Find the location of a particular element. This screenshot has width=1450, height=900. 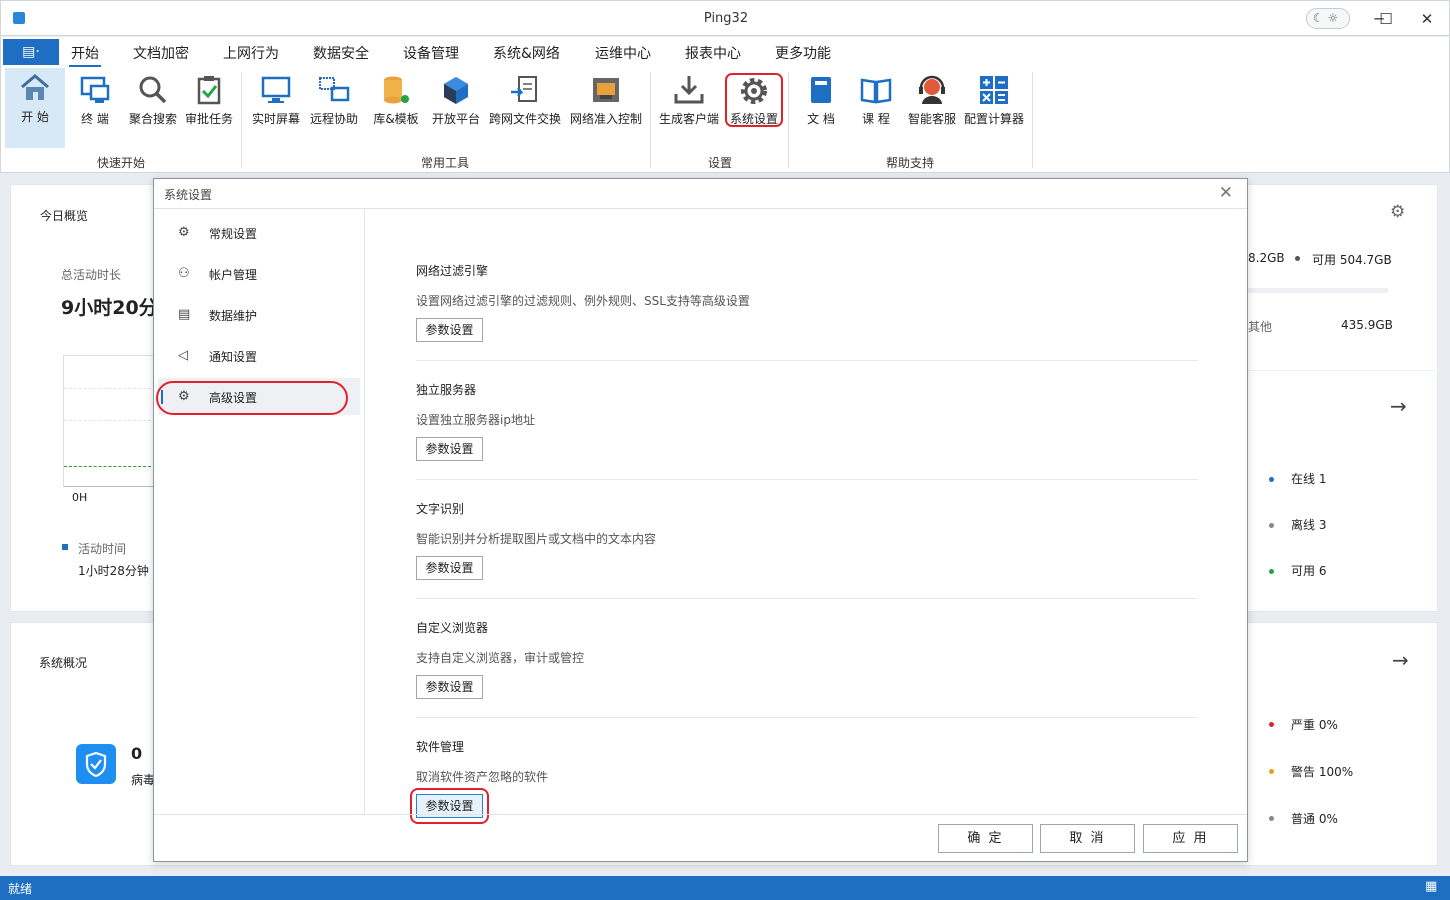

gear-icon is located at coordinates (754, 91).